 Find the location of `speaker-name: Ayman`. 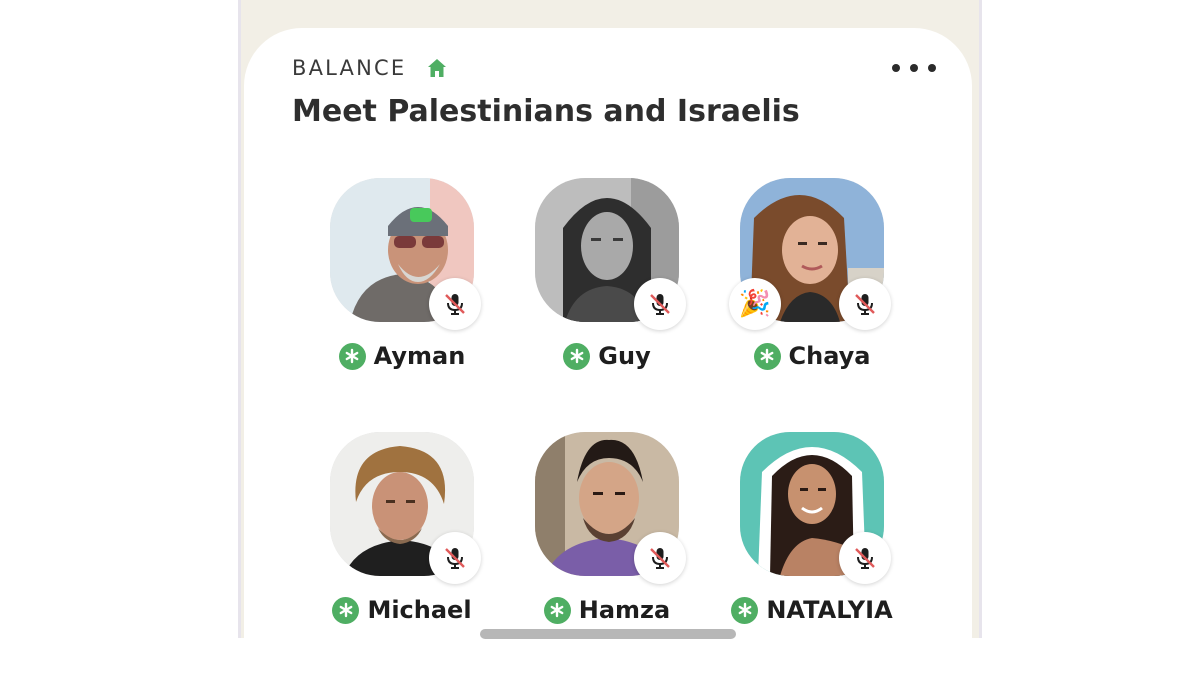

speaker-name: Ayman is located at coordinates (419, 356).